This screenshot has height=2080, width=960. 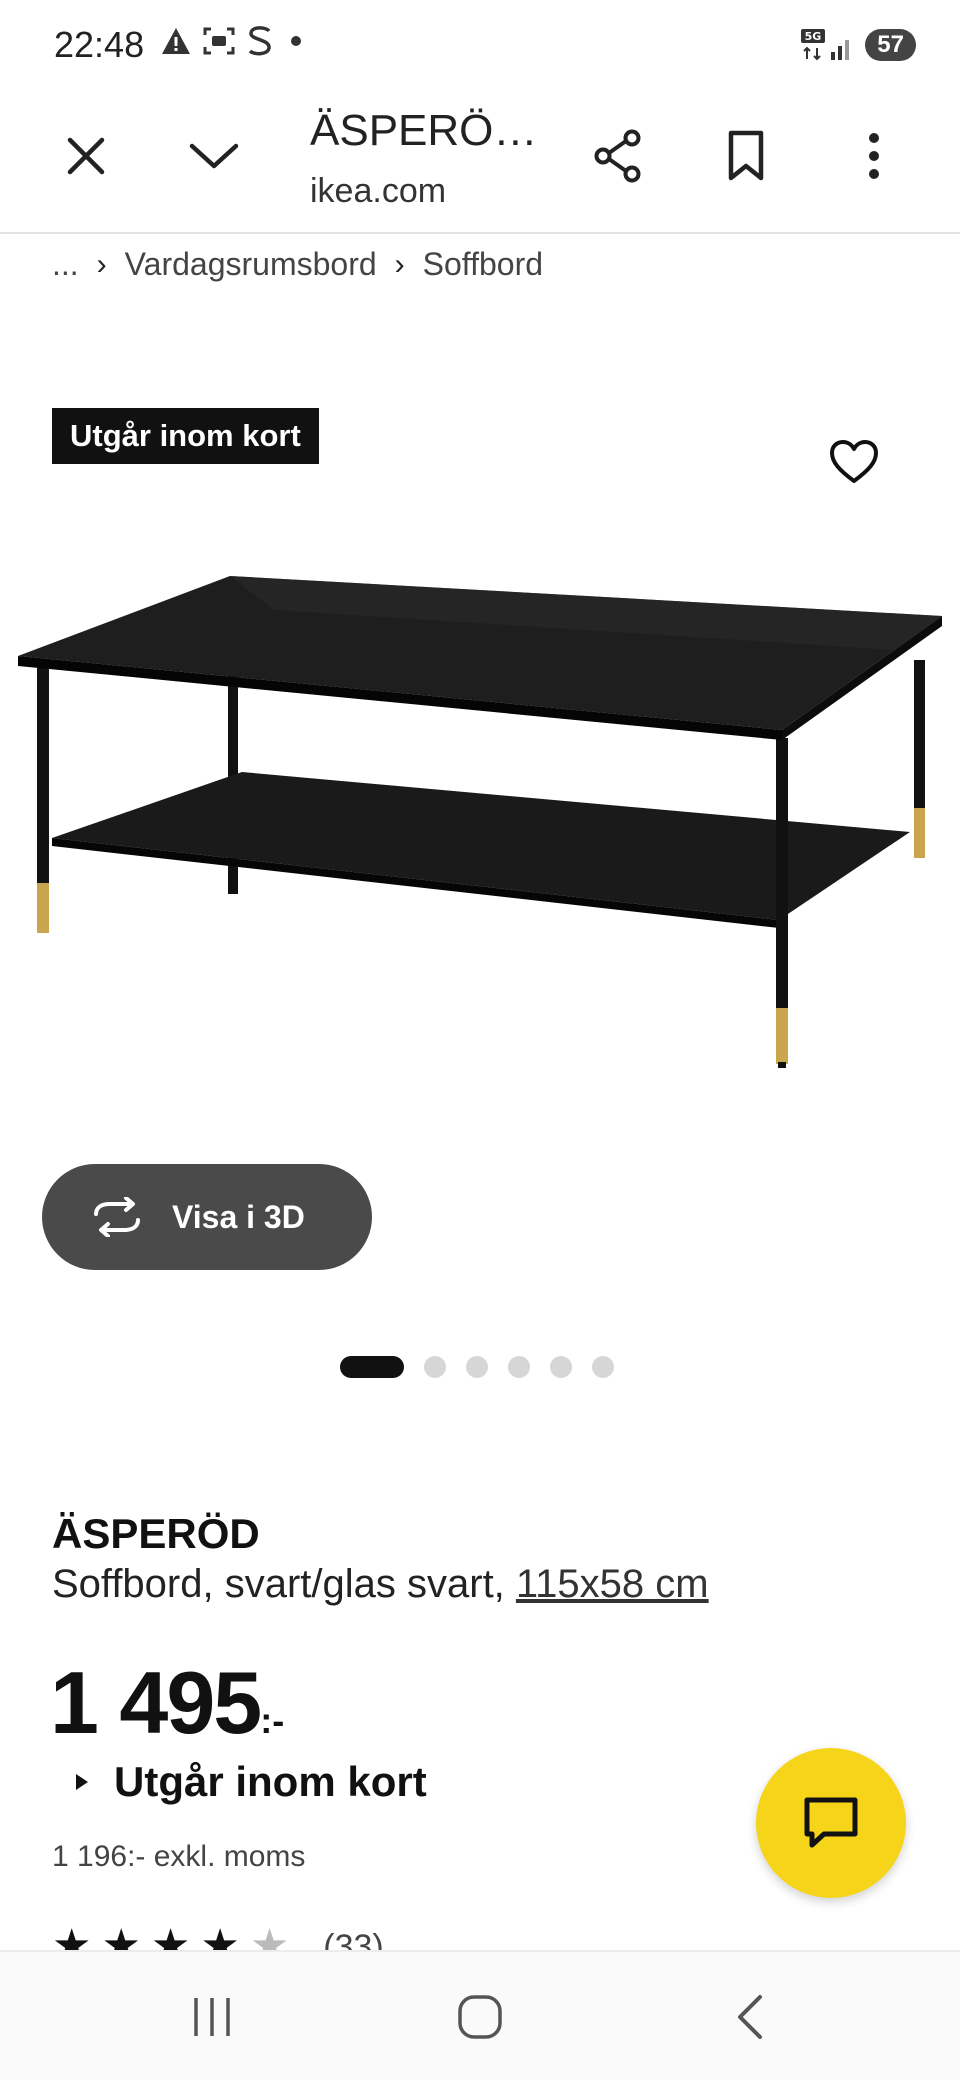 What do you see at coordinates (813, 36) in the screenshot?
I see `svg-text: 5G` at bounding box center [813, 36].